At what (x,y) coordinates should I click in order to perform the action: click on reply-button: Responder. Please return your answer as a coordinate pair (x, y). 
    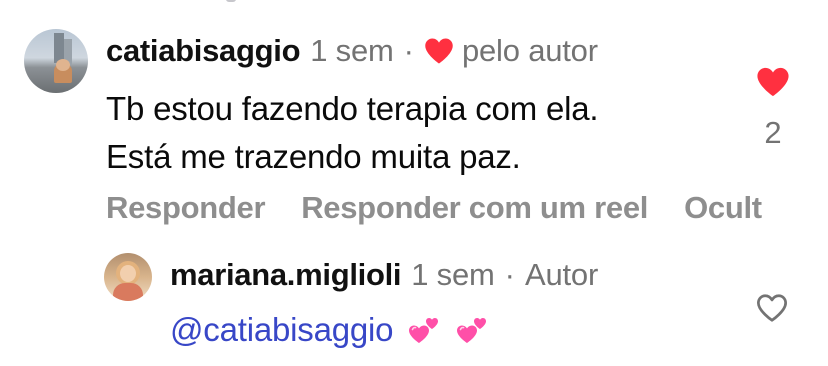
    Looking at the image, I should click on (186, 208).